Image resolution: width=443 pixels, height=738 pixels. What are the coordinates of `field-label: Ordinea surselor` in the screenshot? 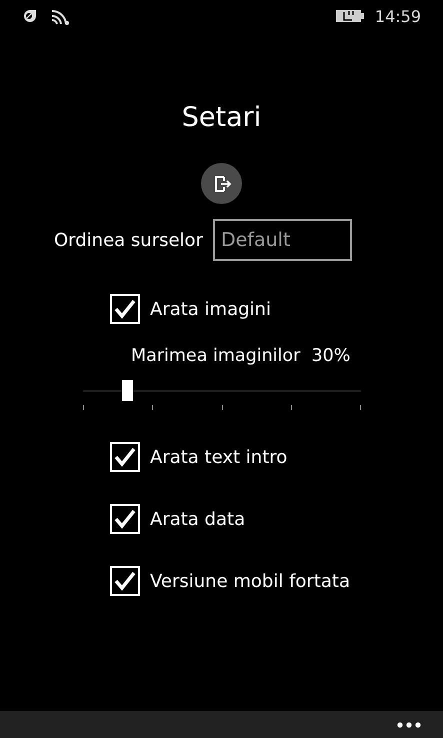 It's located at (128, 240).